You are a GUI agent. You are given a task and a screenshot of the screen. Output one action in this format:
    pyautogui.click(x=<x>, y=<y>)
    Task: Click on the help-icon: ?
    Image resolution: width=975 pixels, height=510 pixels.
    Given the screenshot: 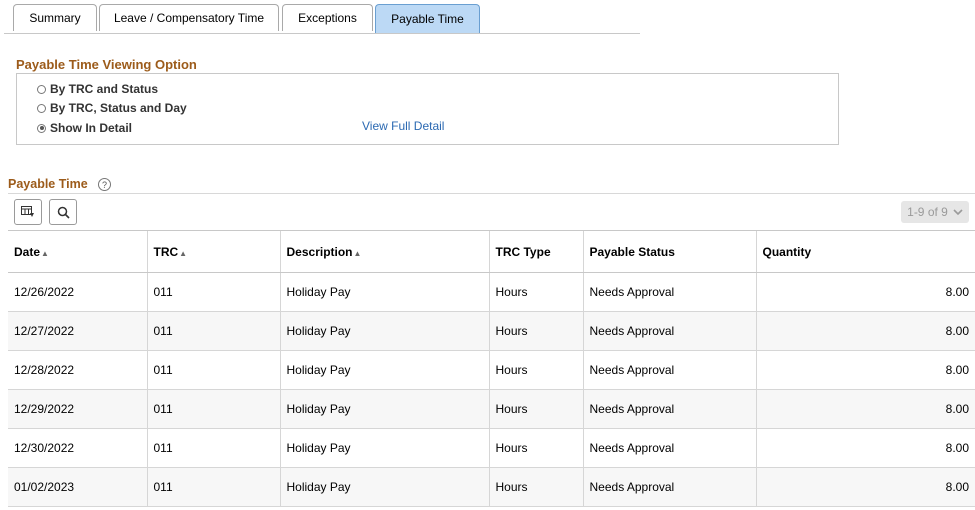 What is the action you would take?
    pyautogui.click(x=104, y=184)
    